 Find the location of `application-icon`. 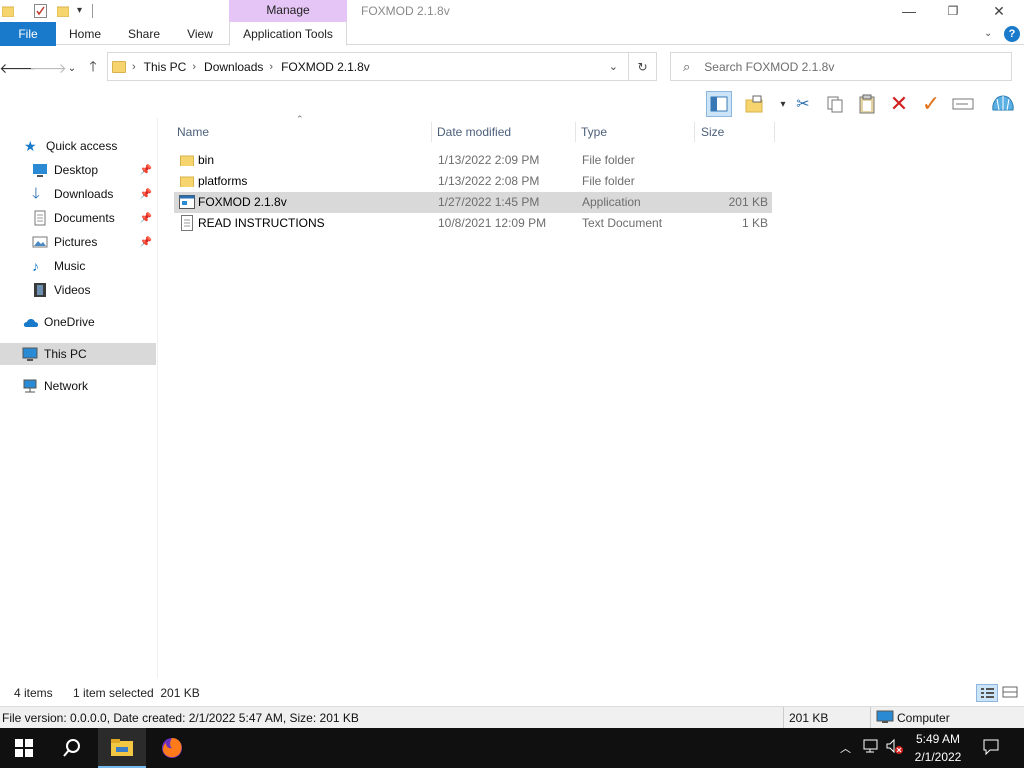

application-icon is located at coordinates (187, 202).